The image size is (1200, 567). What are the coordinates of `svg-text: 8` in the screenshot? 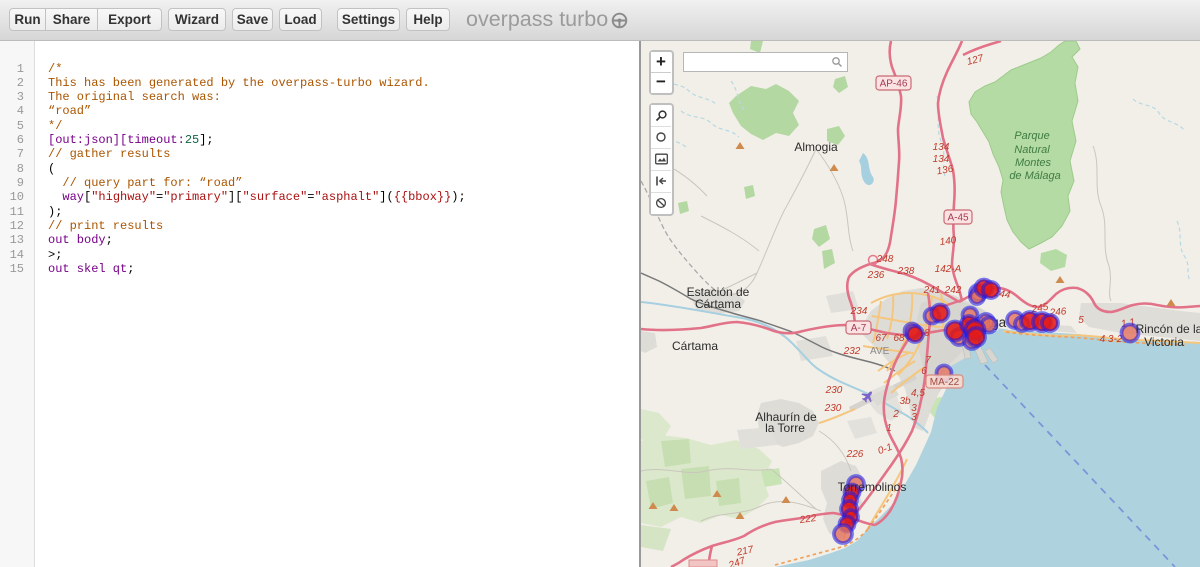 It's located at (927, 333).